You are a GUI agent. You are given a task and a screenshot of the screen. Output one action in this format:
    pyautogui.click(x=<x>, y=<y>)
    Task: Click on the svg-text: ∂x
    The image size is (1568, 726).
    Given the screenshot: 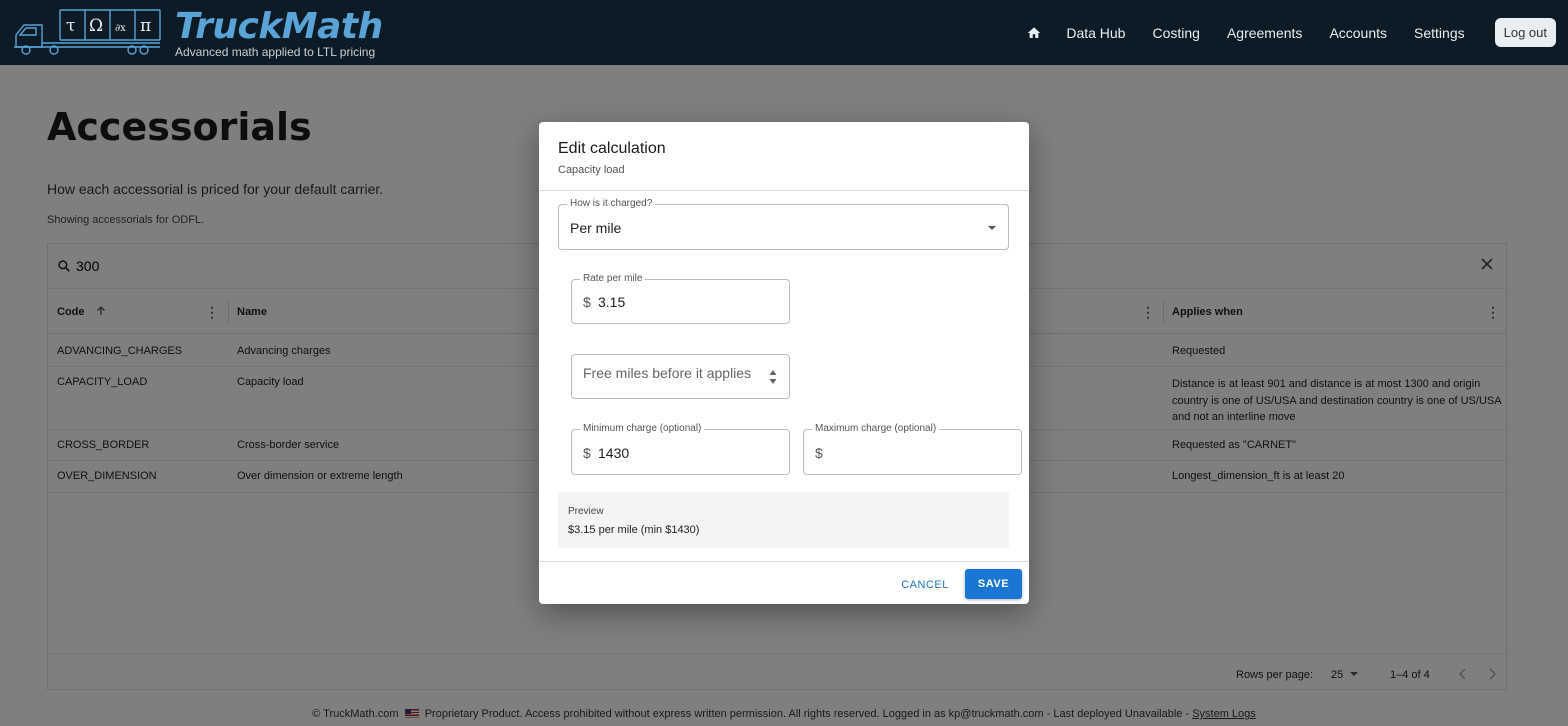 What is the action you would take?
    pyautogui.click(x=120, y=28)
    